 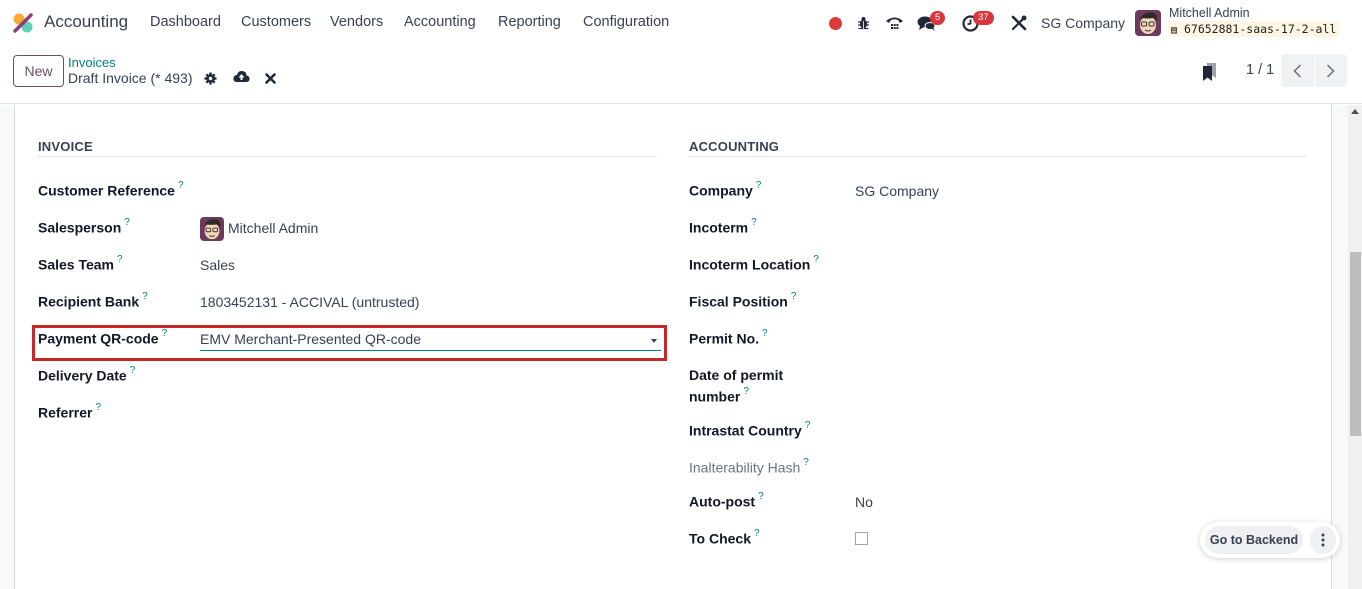 I want to click on chevron-right-icon, so click(x=1331, y=70).